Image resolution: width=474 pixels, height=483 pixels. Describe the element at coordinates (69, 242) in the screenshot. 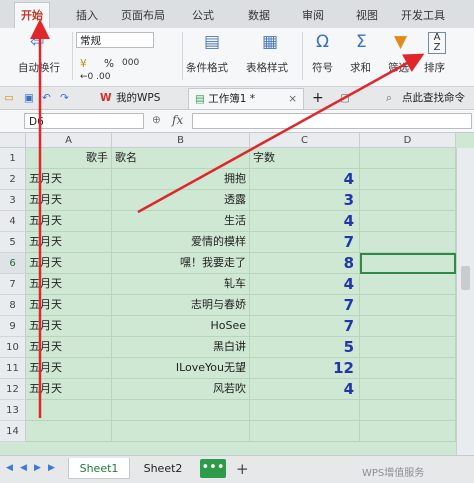

I see `cell-a5: 五月天` at that location.